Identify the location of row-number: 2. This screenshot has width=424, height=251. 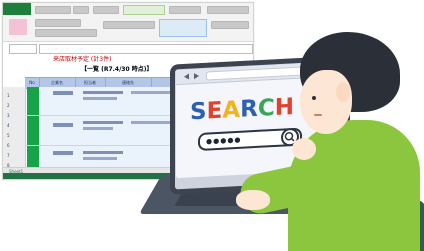
(8, 105).